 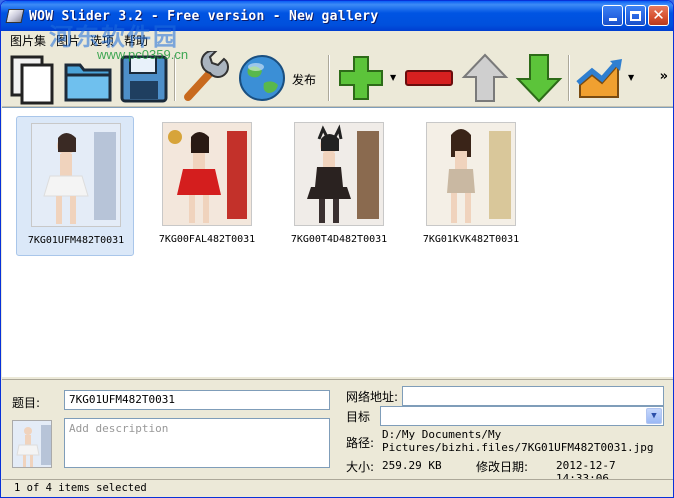 I want to click on size-label: 大小:, so click(x=360, y=467).